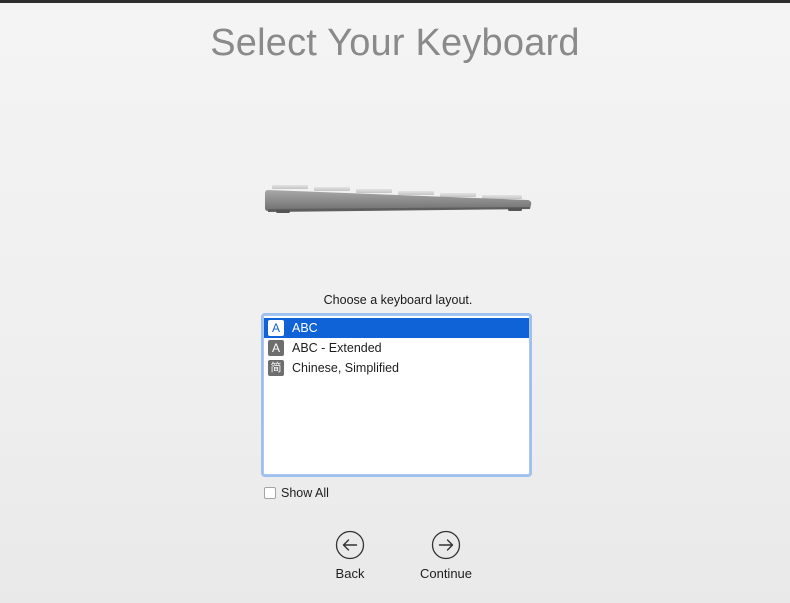 The width and height of the screenshot is (790, 603). What do you see at coordinates (398, 199) in the screenshot?
I see `keyboard-illustration` at bounding box center [398, 199].